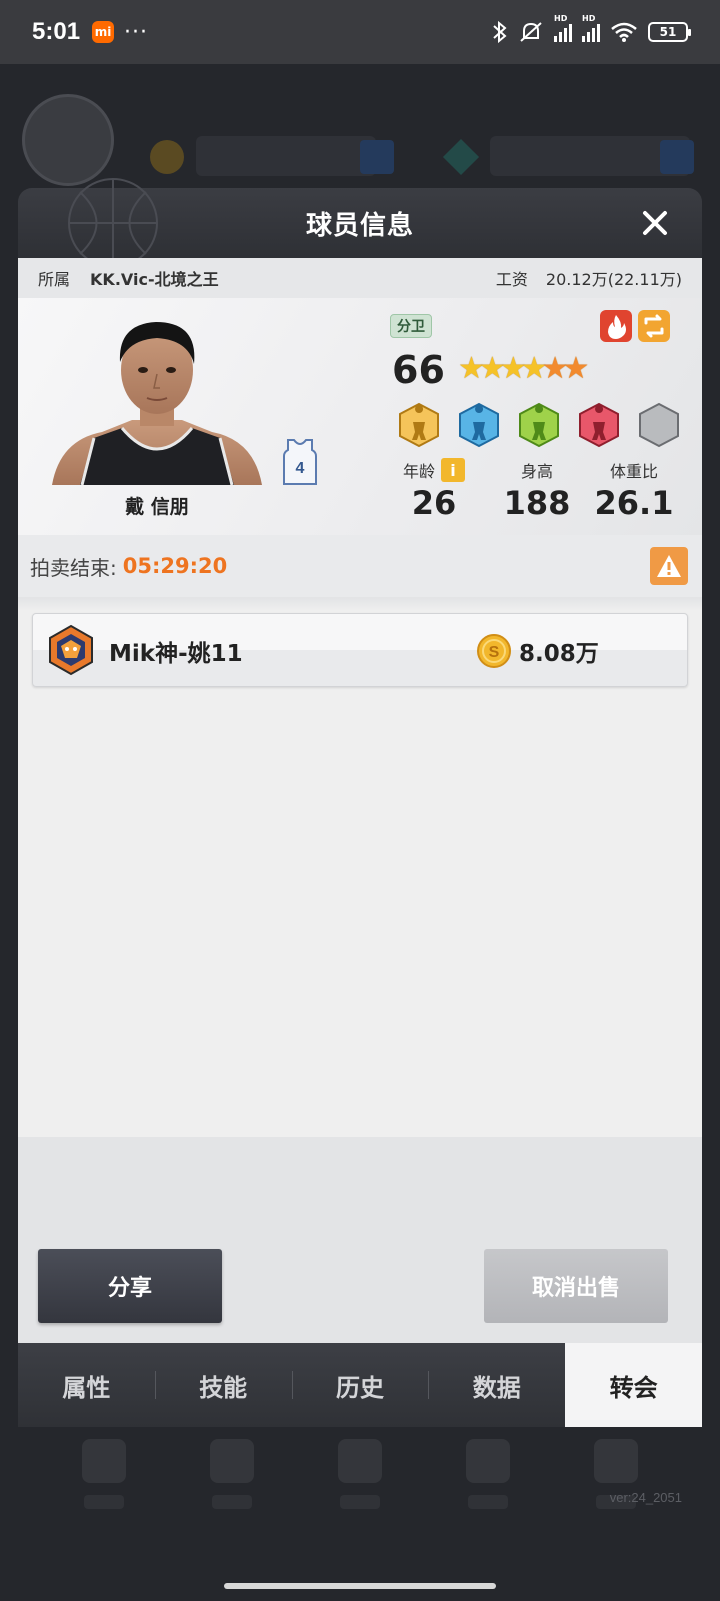 Image resolution: width=720 pixels, height=1601 pixels. What do you see at coordinates (167, 157) in the screenshot?
I see `background-coin-icon` at bounding box center [167, 157].